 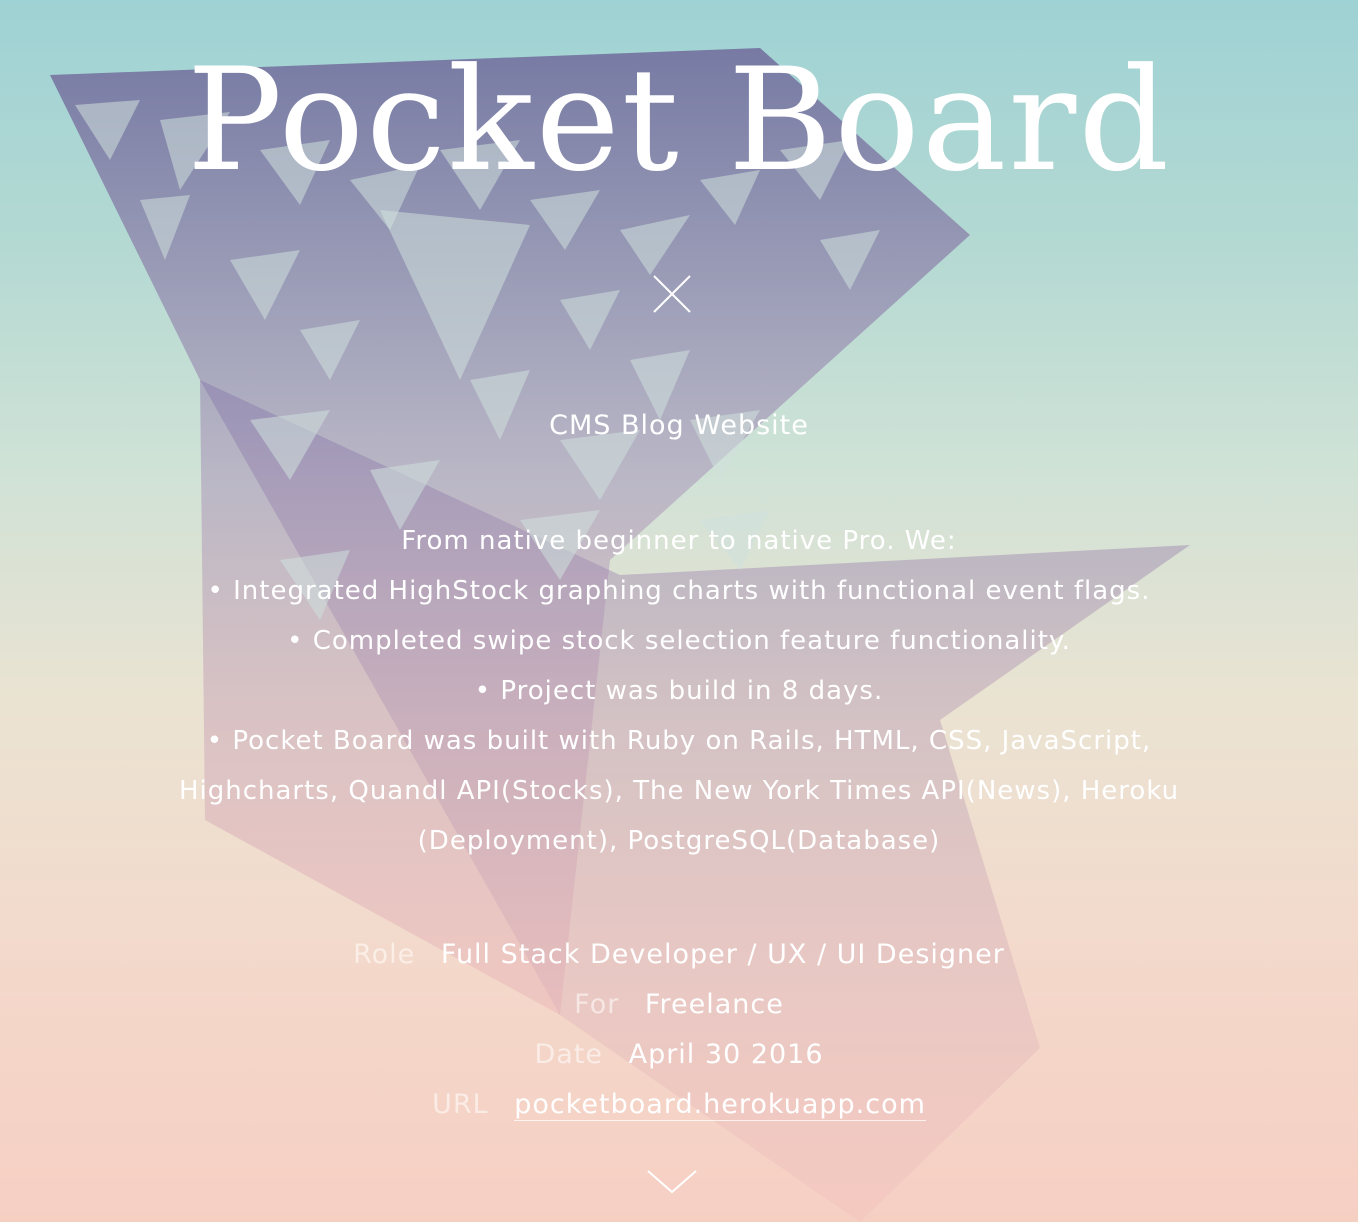 I want to click on scroll-down-button, so click(x=672, y=1182).